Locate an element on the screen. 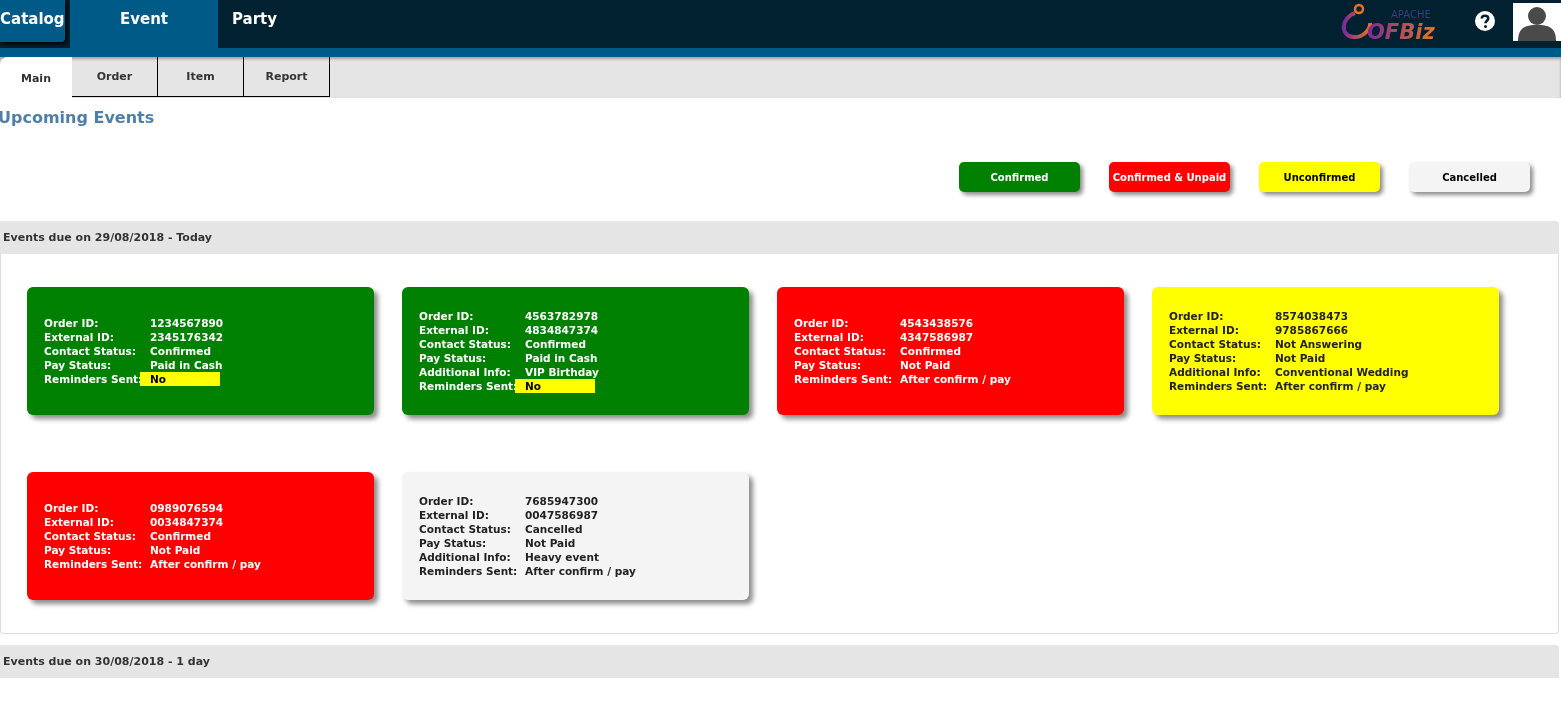 This screenshot has width=1561, height=708. legend-badge: Unconfirmed is located at coordinates (1319, 177).